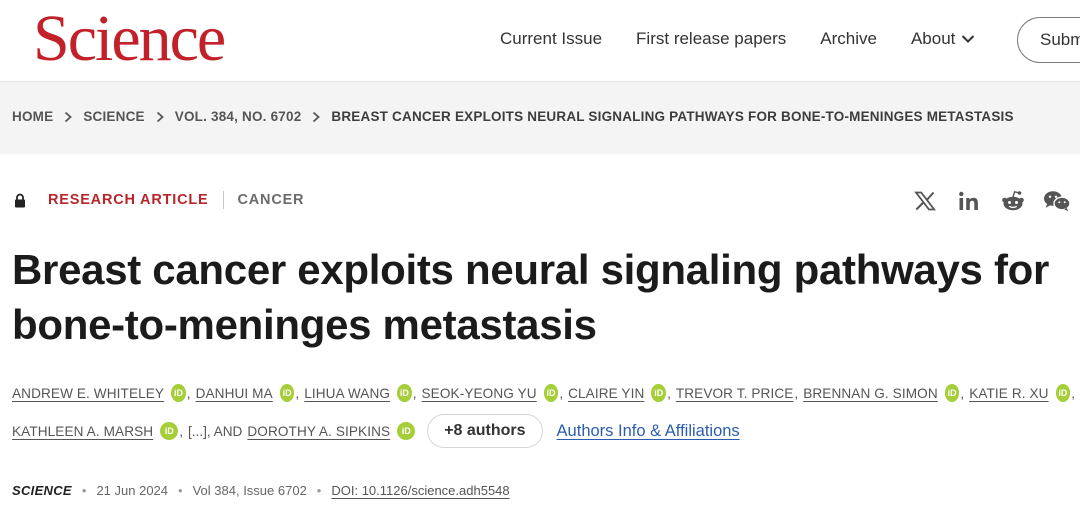 The width and height of the screenshot is (1080, 510). Describe the element at coordinates (870, 393) in the screenshot. I see `author-name: BRENNAN G. SIMON` at that location.